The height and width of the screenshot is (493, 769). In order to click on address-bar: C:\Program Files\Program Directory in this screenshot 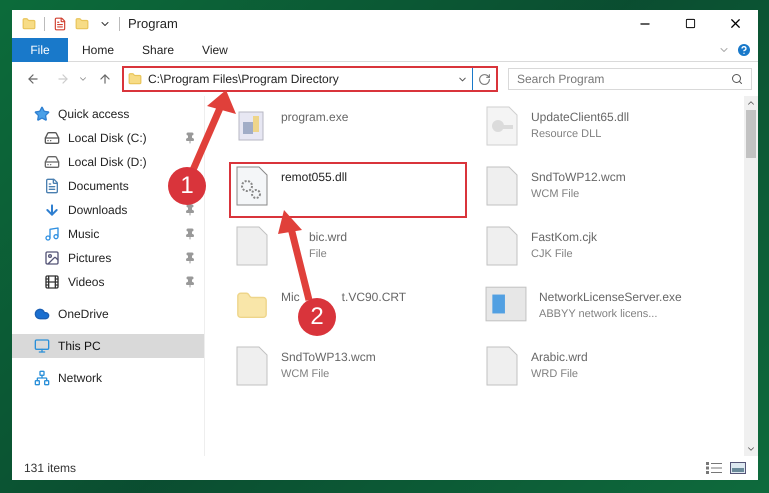, I will do `click(310, 79)`.